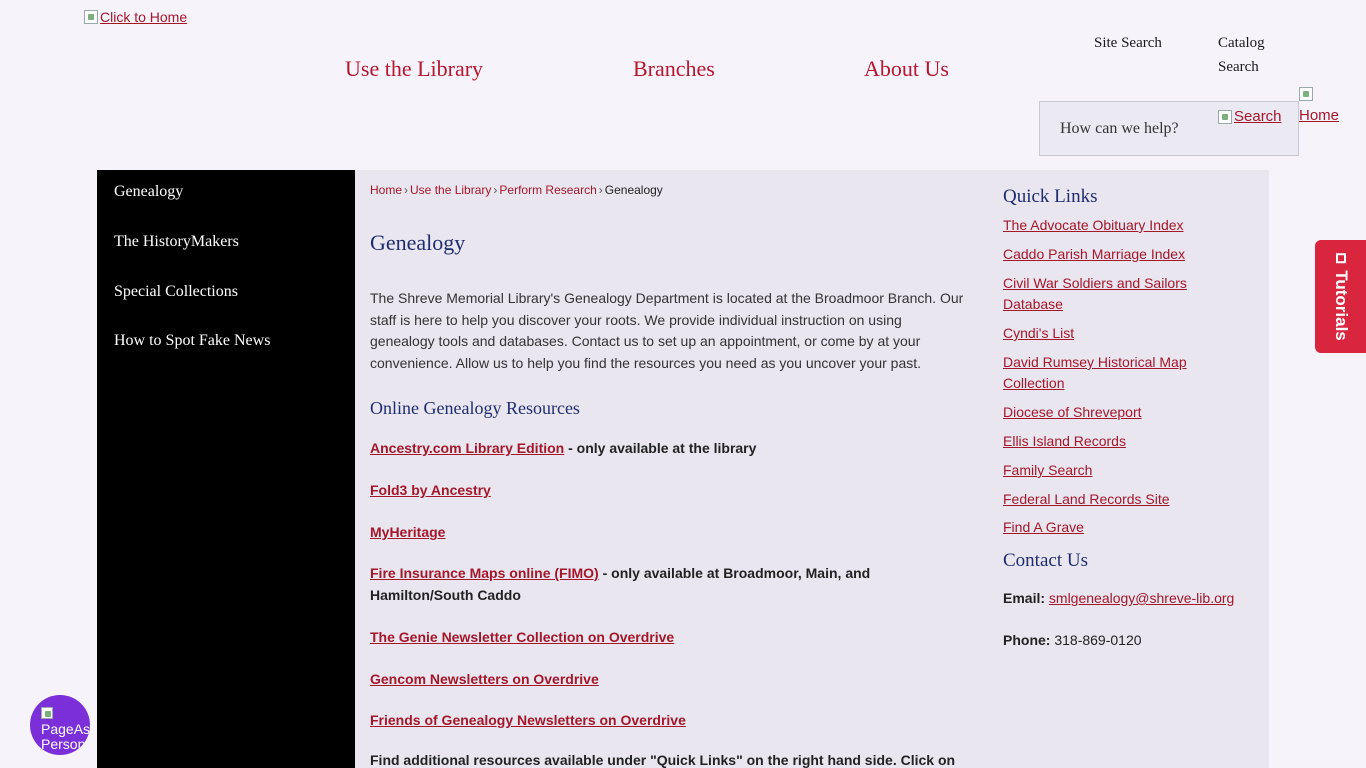  What do you see at coordinates (1225, 116) in the screenshot?
I see `search-icon` at bounding box center [1225, 116].